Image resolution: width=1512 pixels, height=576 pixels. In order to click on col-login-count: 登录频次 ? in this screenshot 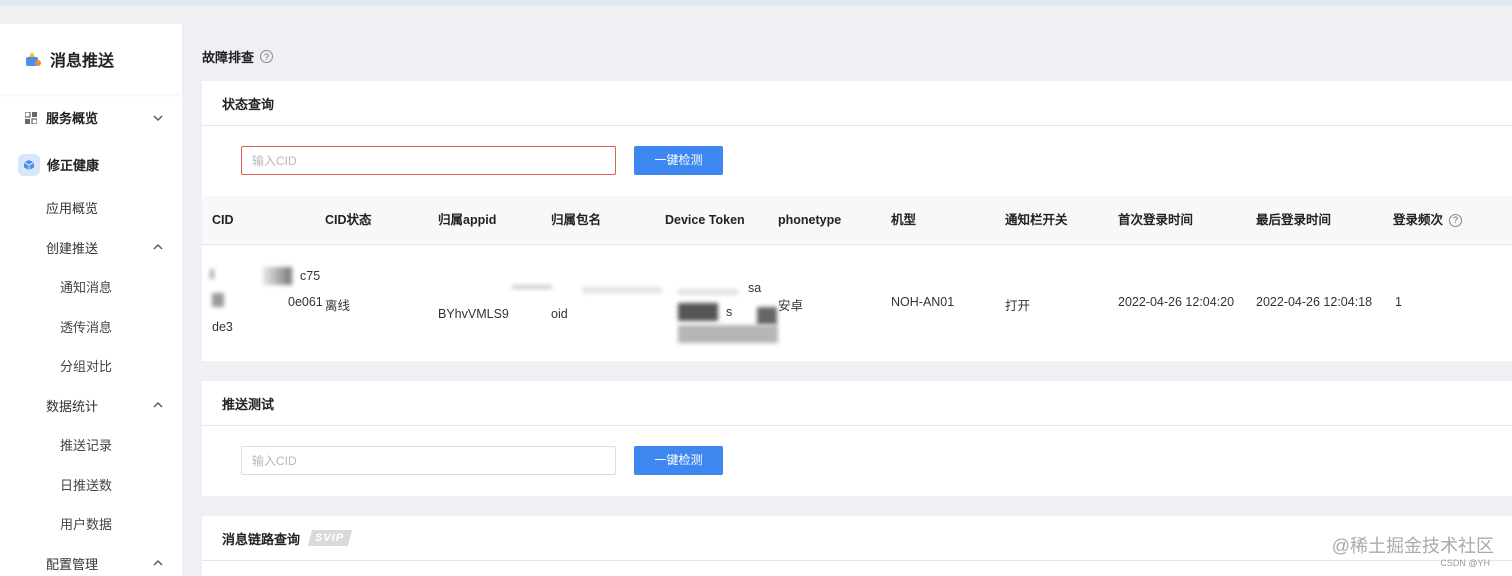, I will do `click(1428, 220)`.